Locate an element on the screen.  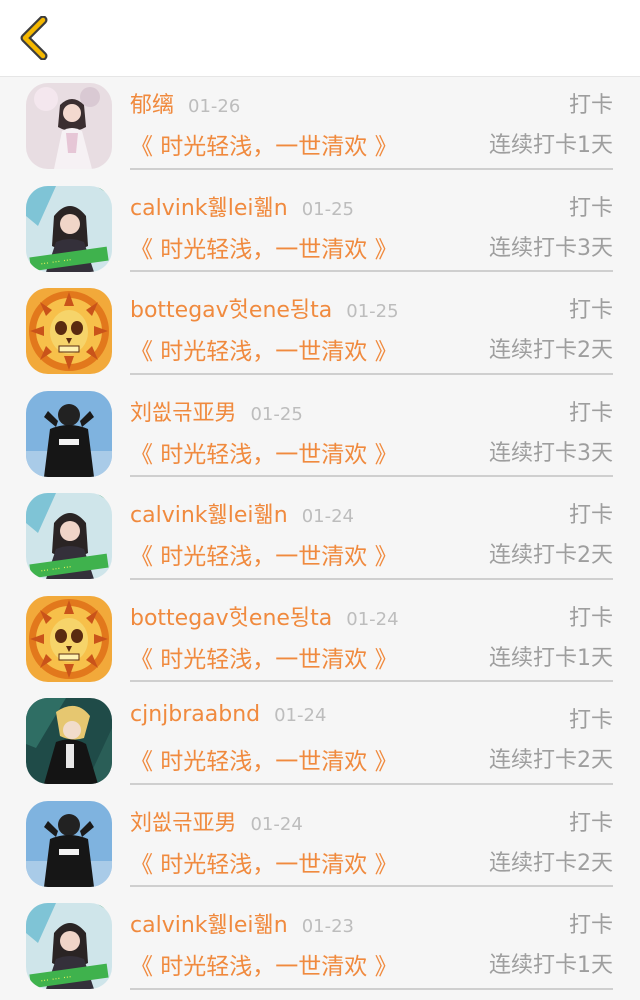
user-name: cjnjbraabnd 01-24 is located at coordinates (228, 714).